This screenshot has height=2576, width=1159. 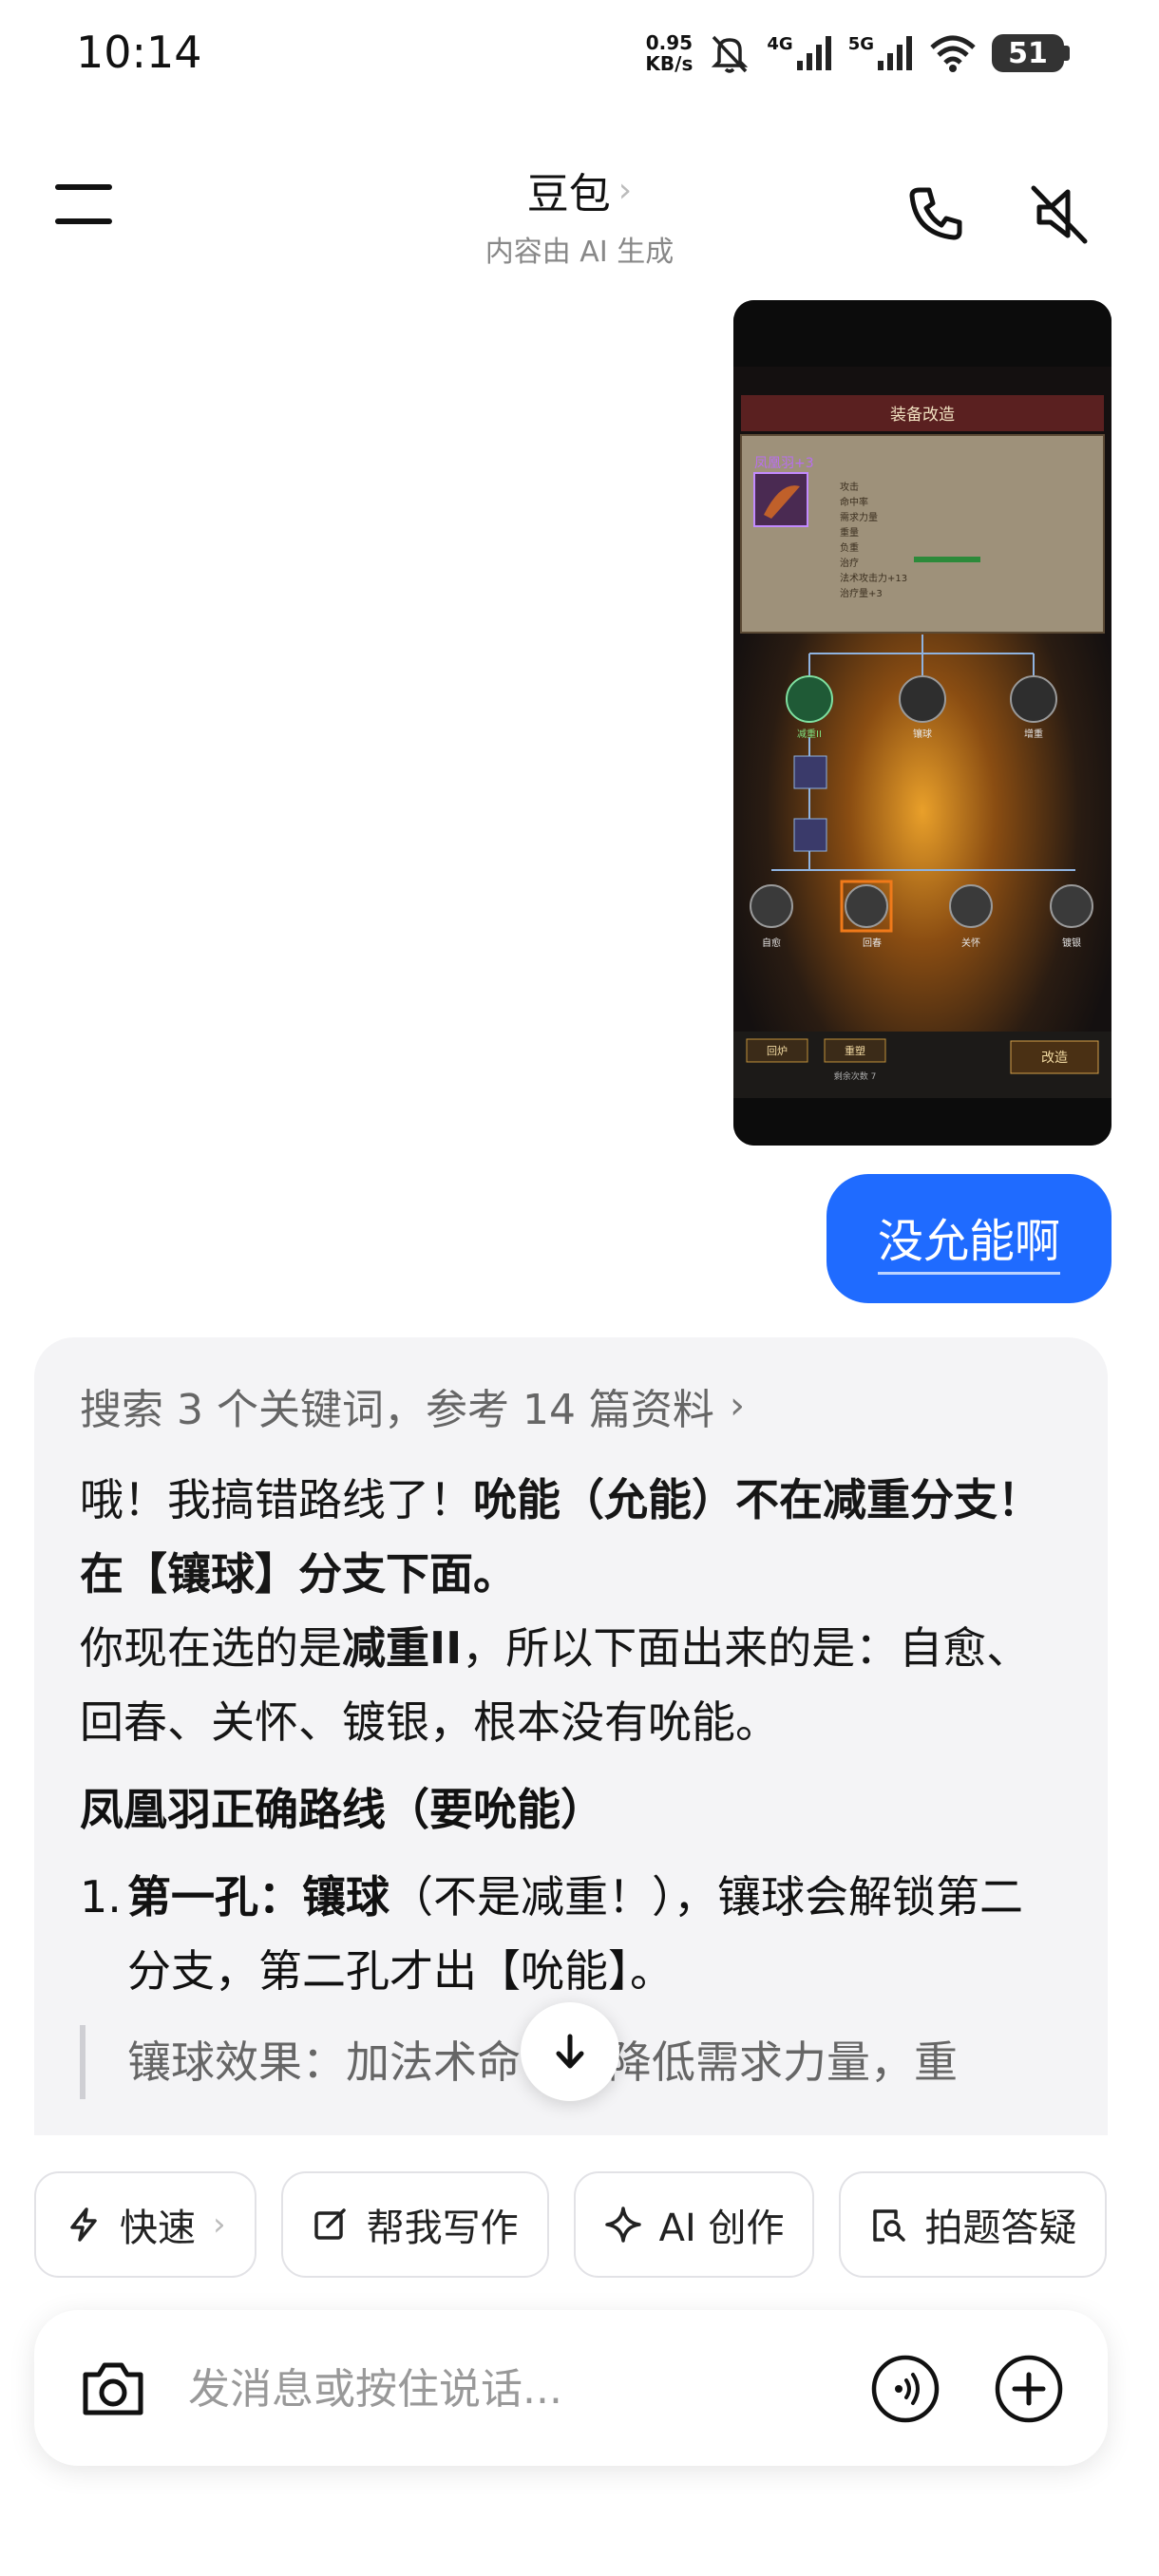 What do you see at coordinates (730, 54) in the screenshot?
I see `bell-muted-icon` at bounding box center [730, 54].